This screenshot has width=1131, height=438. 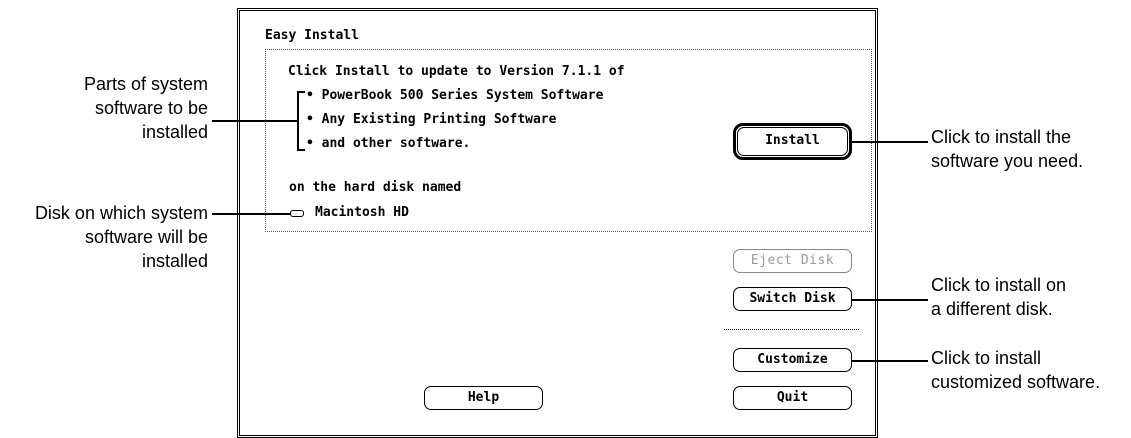 I want to click on callout-line: Click to install the, so click(x=1001, y=137).